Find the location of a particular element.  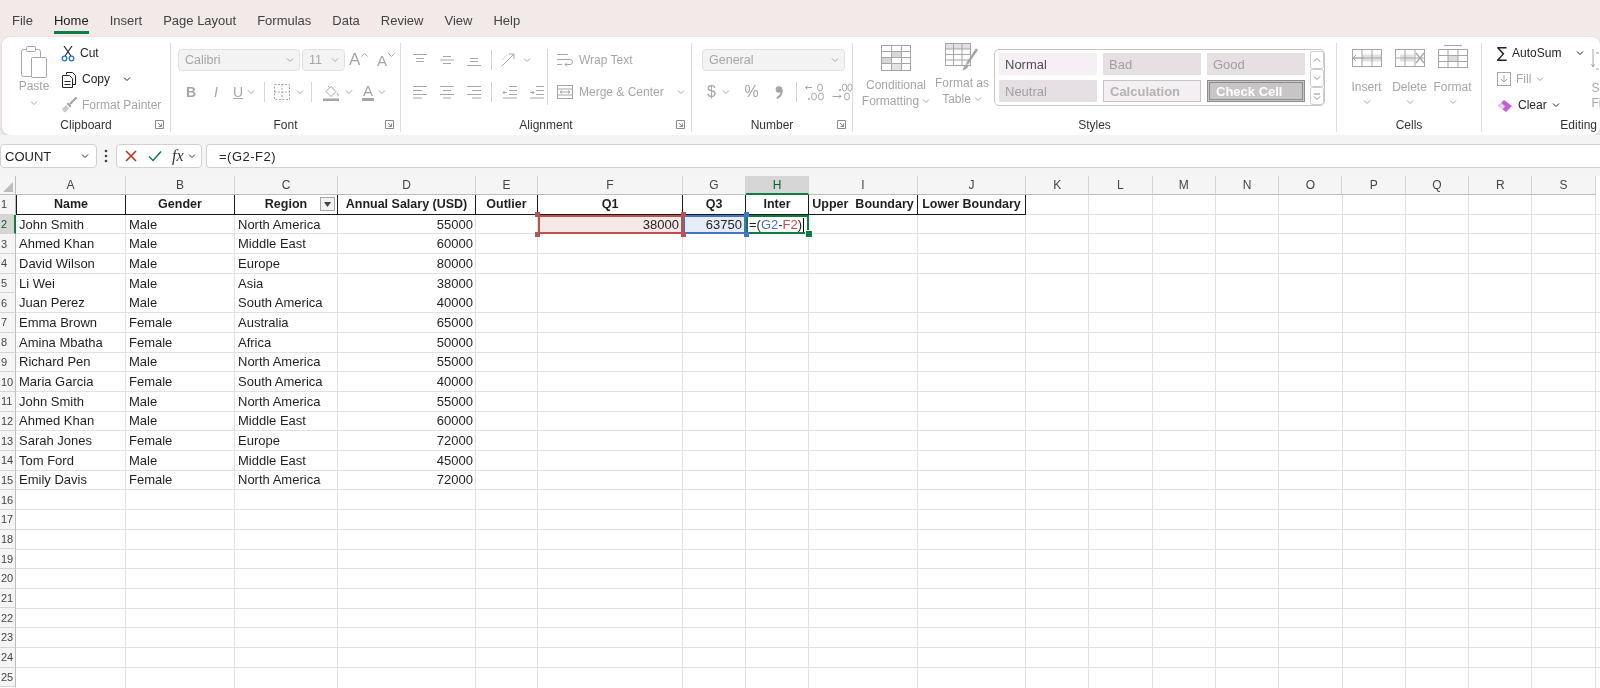

select-all-icon is located at coordinates (8, 187).